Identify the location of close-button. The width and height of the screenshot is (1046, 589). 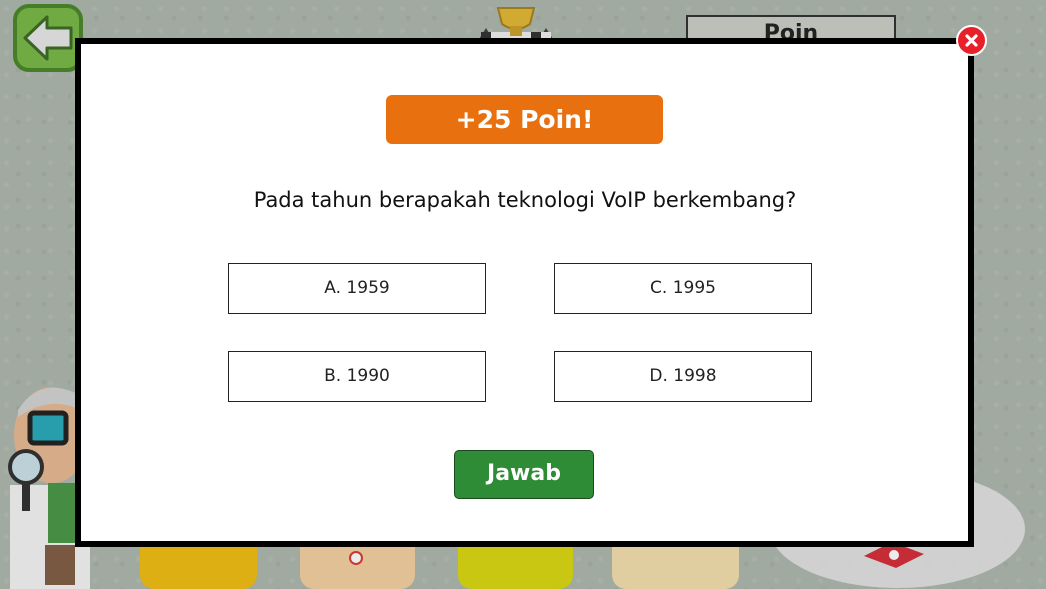
(971, 40).